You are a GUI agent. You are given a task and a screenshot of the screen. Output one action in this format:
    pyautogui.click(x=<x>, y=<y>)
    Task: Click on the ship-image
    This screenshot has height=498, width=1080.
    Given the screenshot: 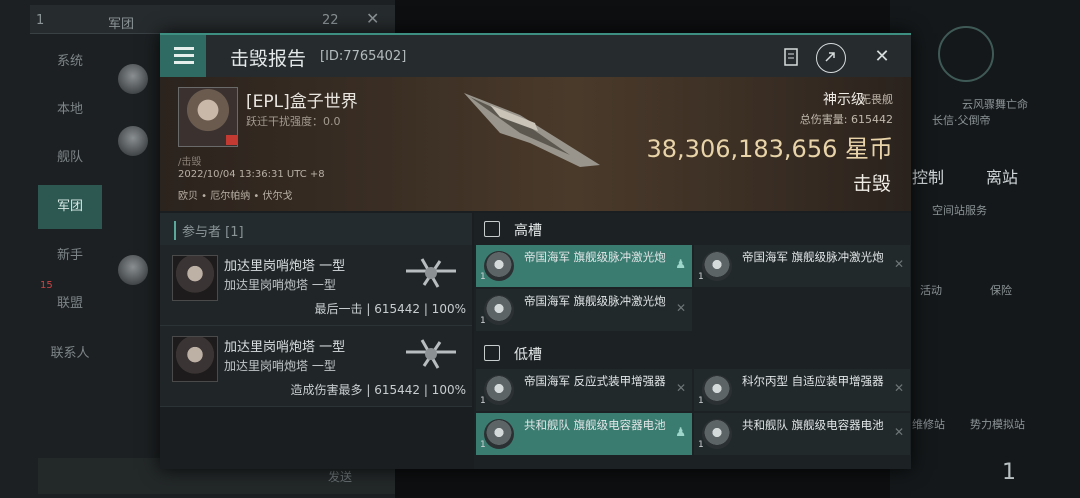 What is the action you would take?
    pyautogui.click(x=532, y=130)
    